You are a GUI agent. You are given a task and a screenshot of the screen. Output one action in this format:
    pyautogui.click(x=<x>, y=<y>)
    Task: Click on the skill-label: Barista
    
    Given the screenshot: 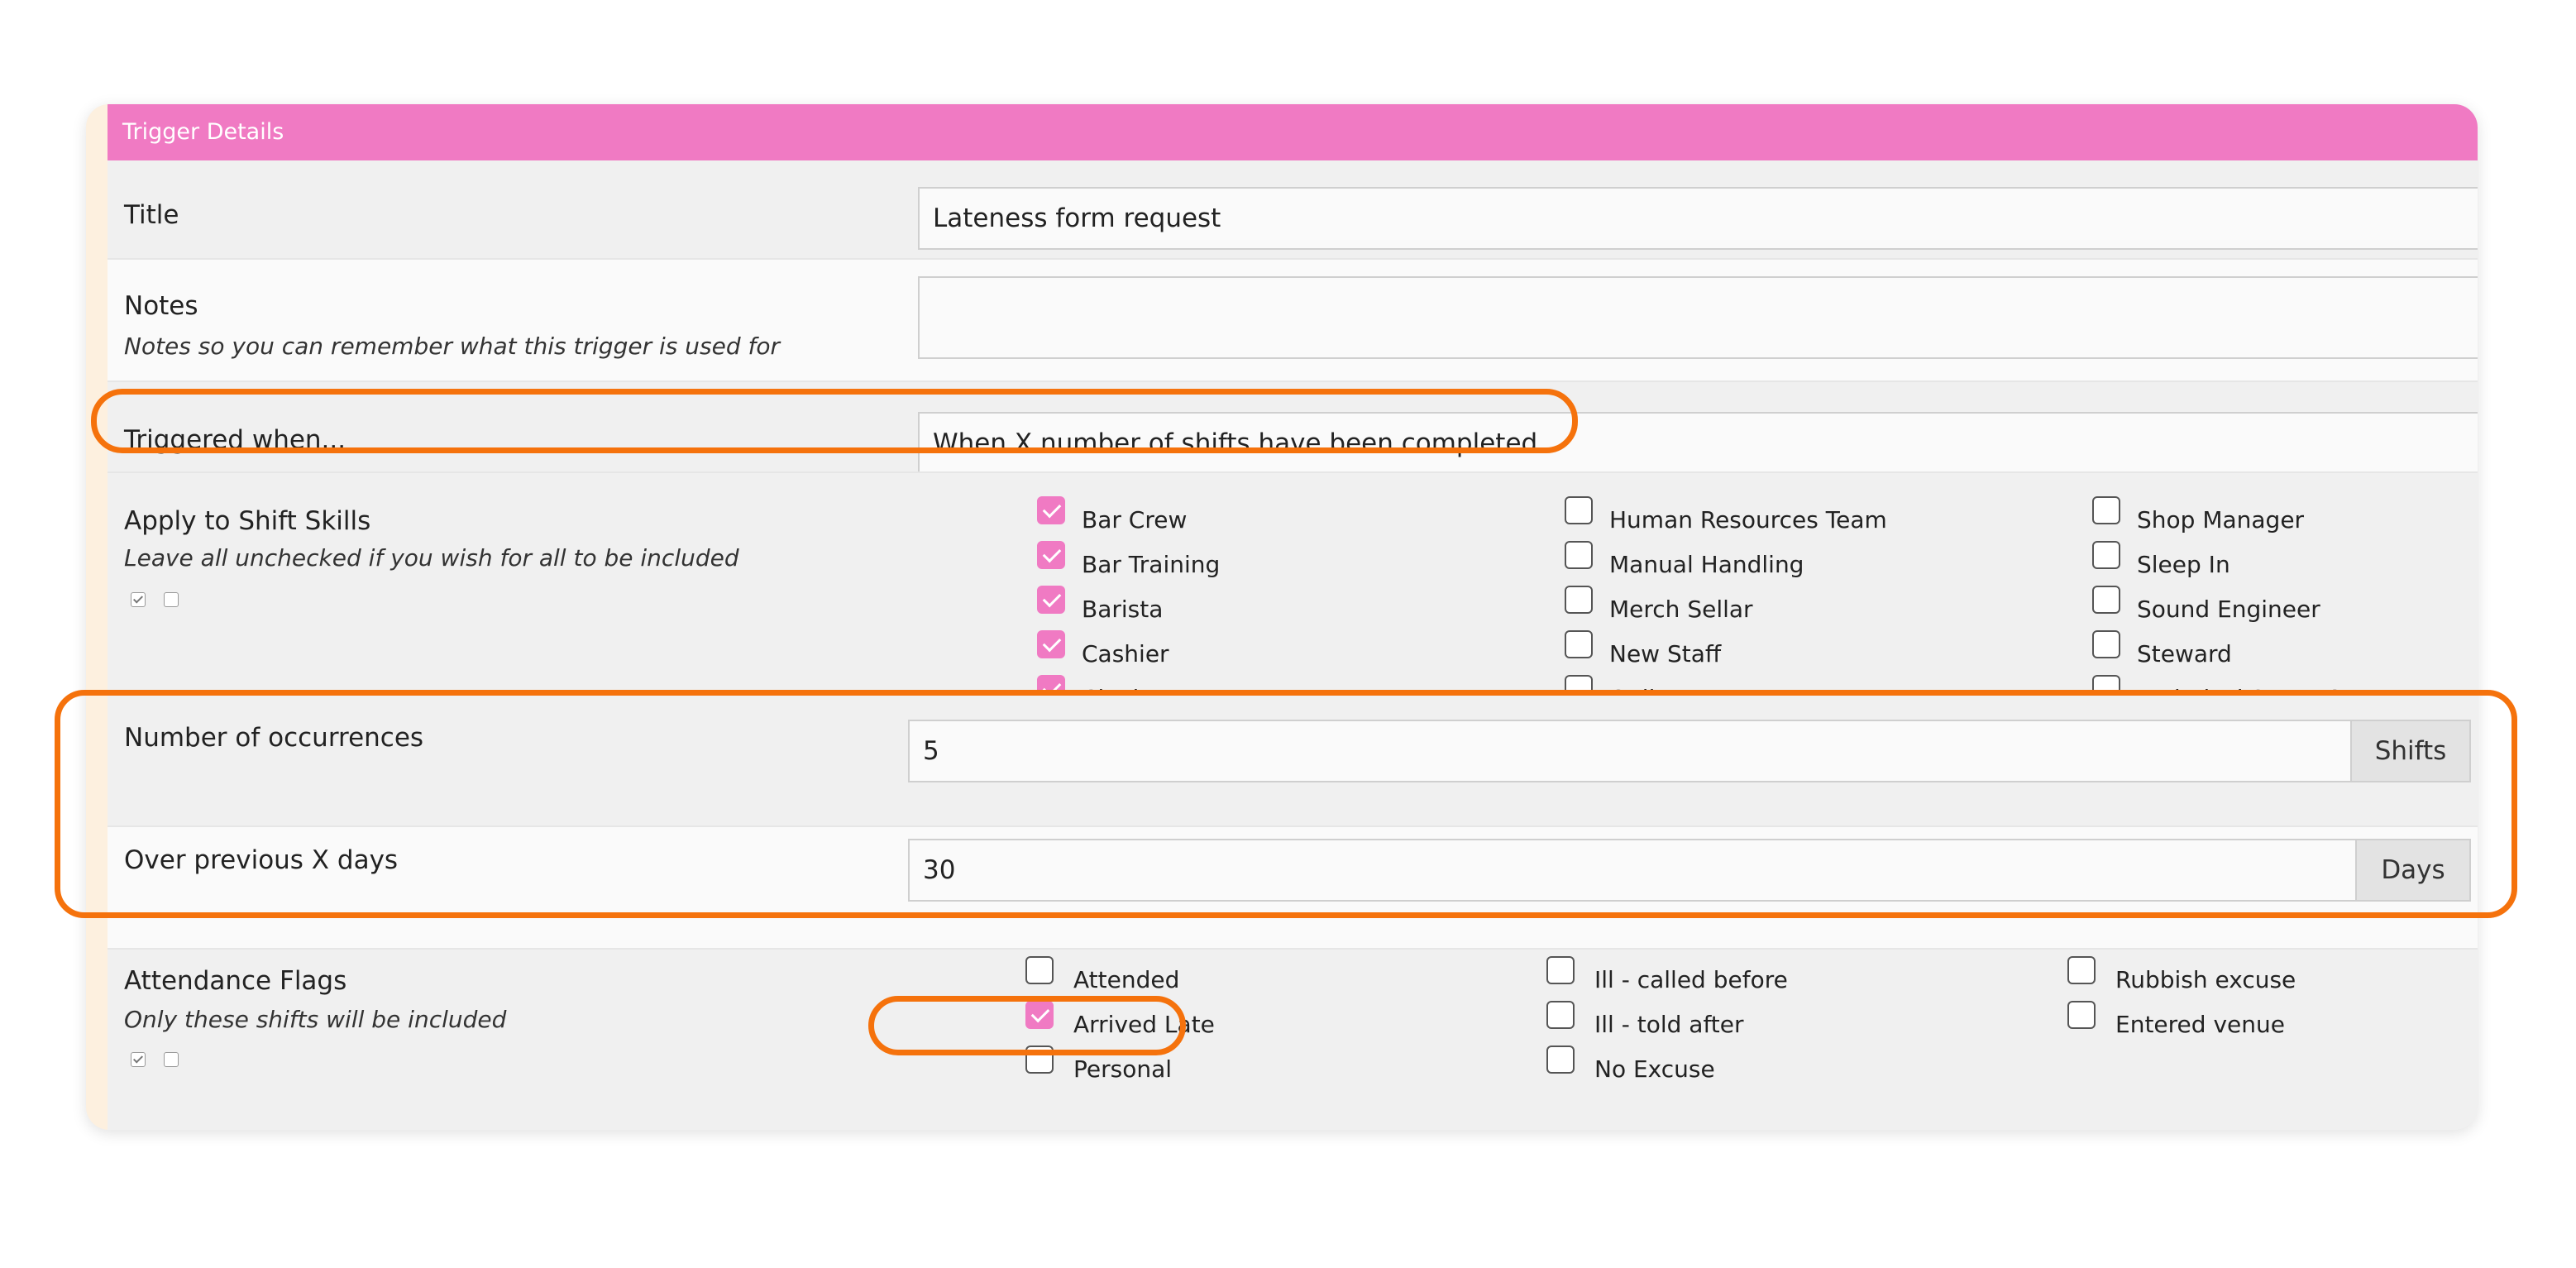 What is the action you would take?
    pyautogui.click(x=1123, y=609)
    